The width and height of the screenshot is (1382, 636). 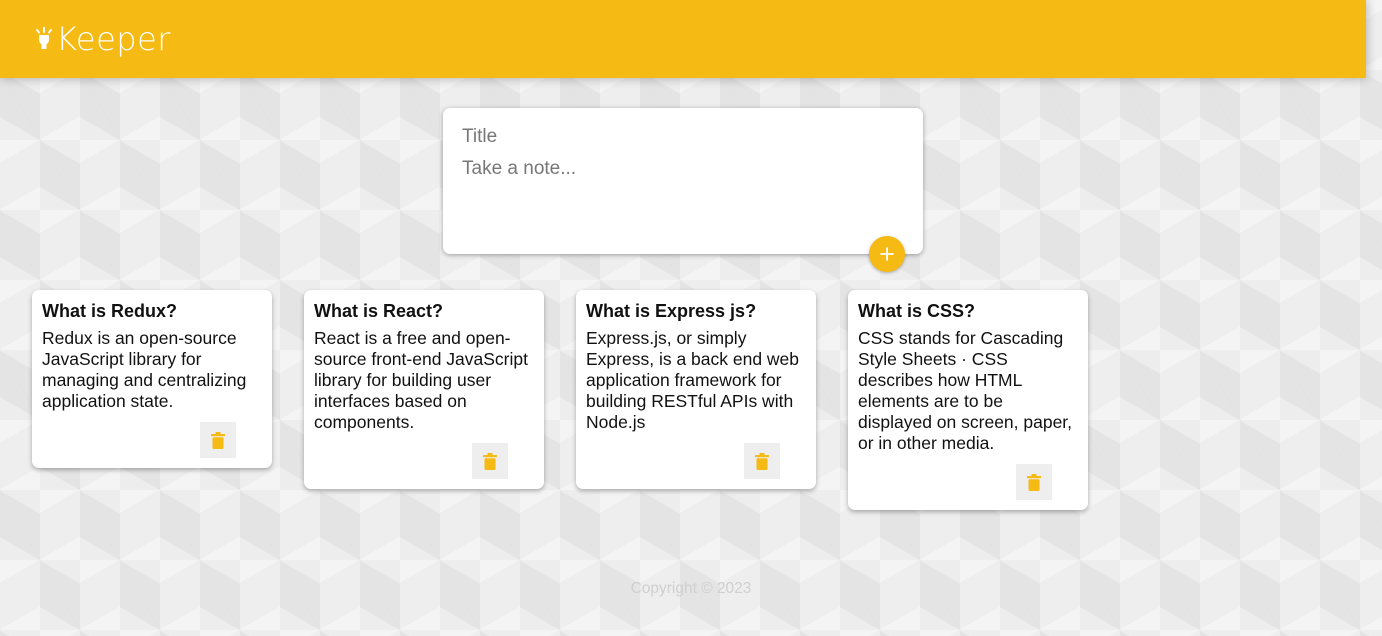 I want to click on note-title: What is Redux?, so click(x=110, y=311).